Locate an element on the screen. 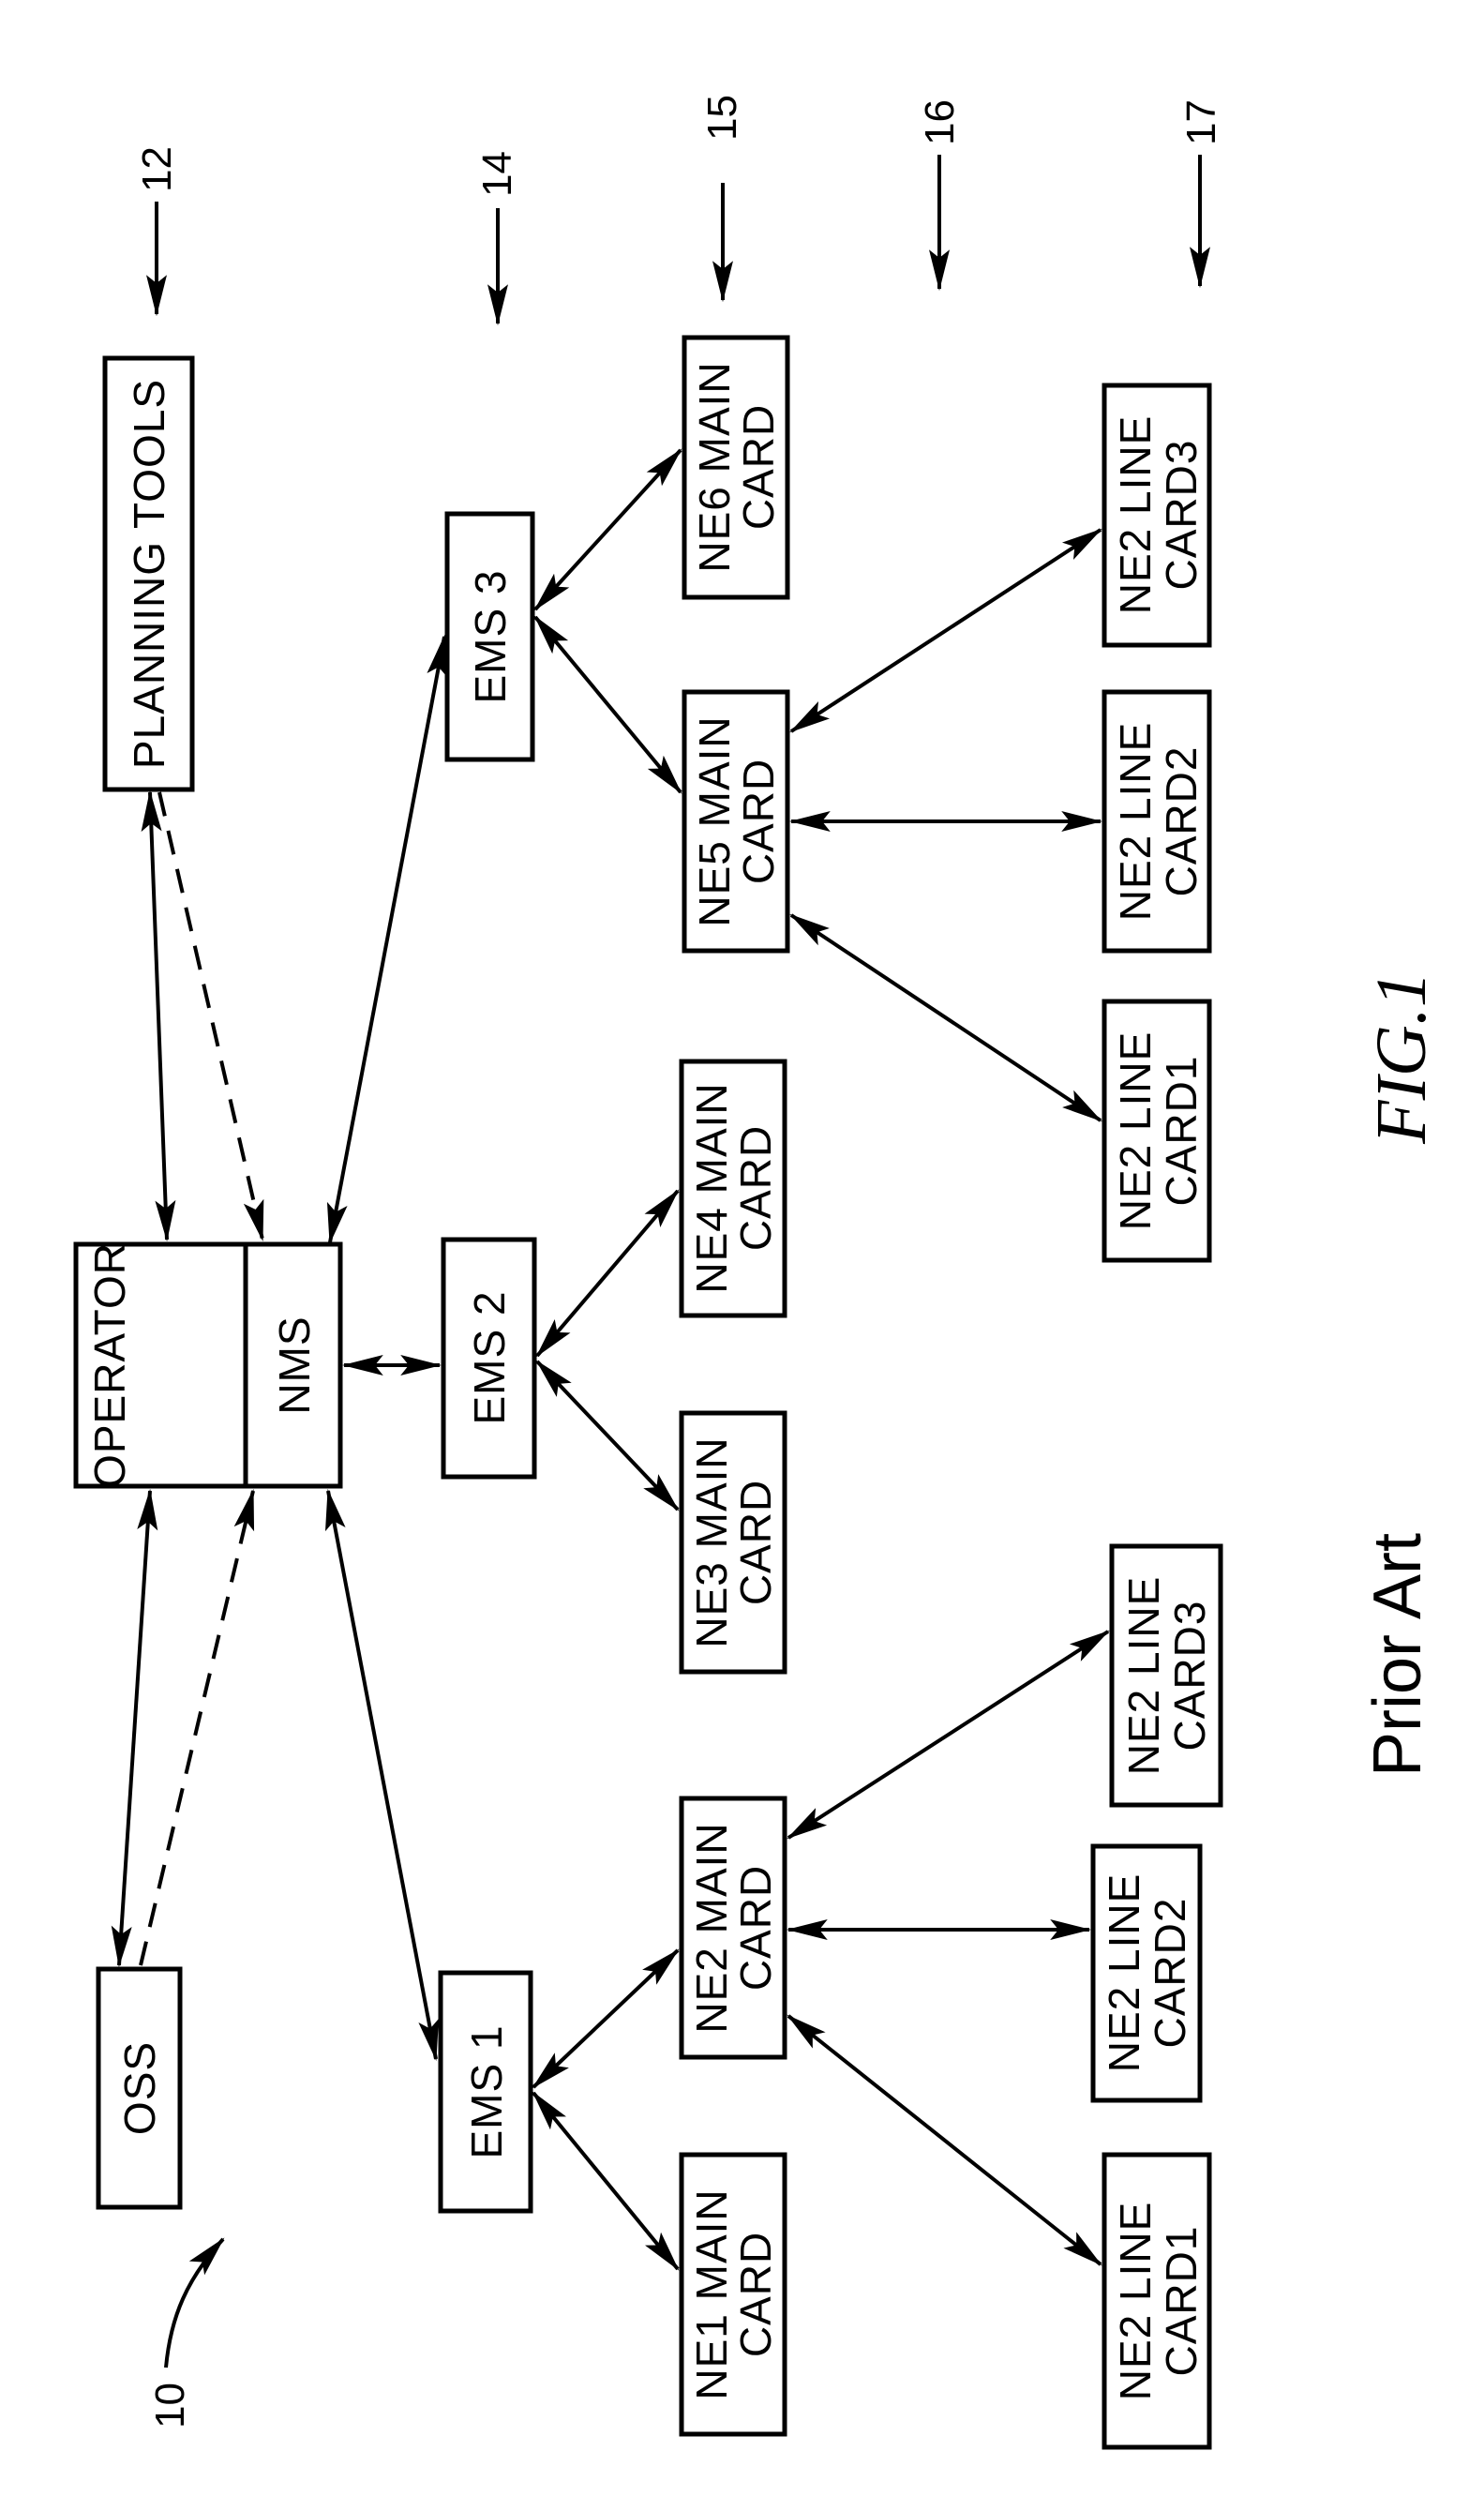 Image resolution: width=1484 pixels, height=2496 pixels. node-planning-tools: PLANNING TOOLS is located at coordinates (148, 574).